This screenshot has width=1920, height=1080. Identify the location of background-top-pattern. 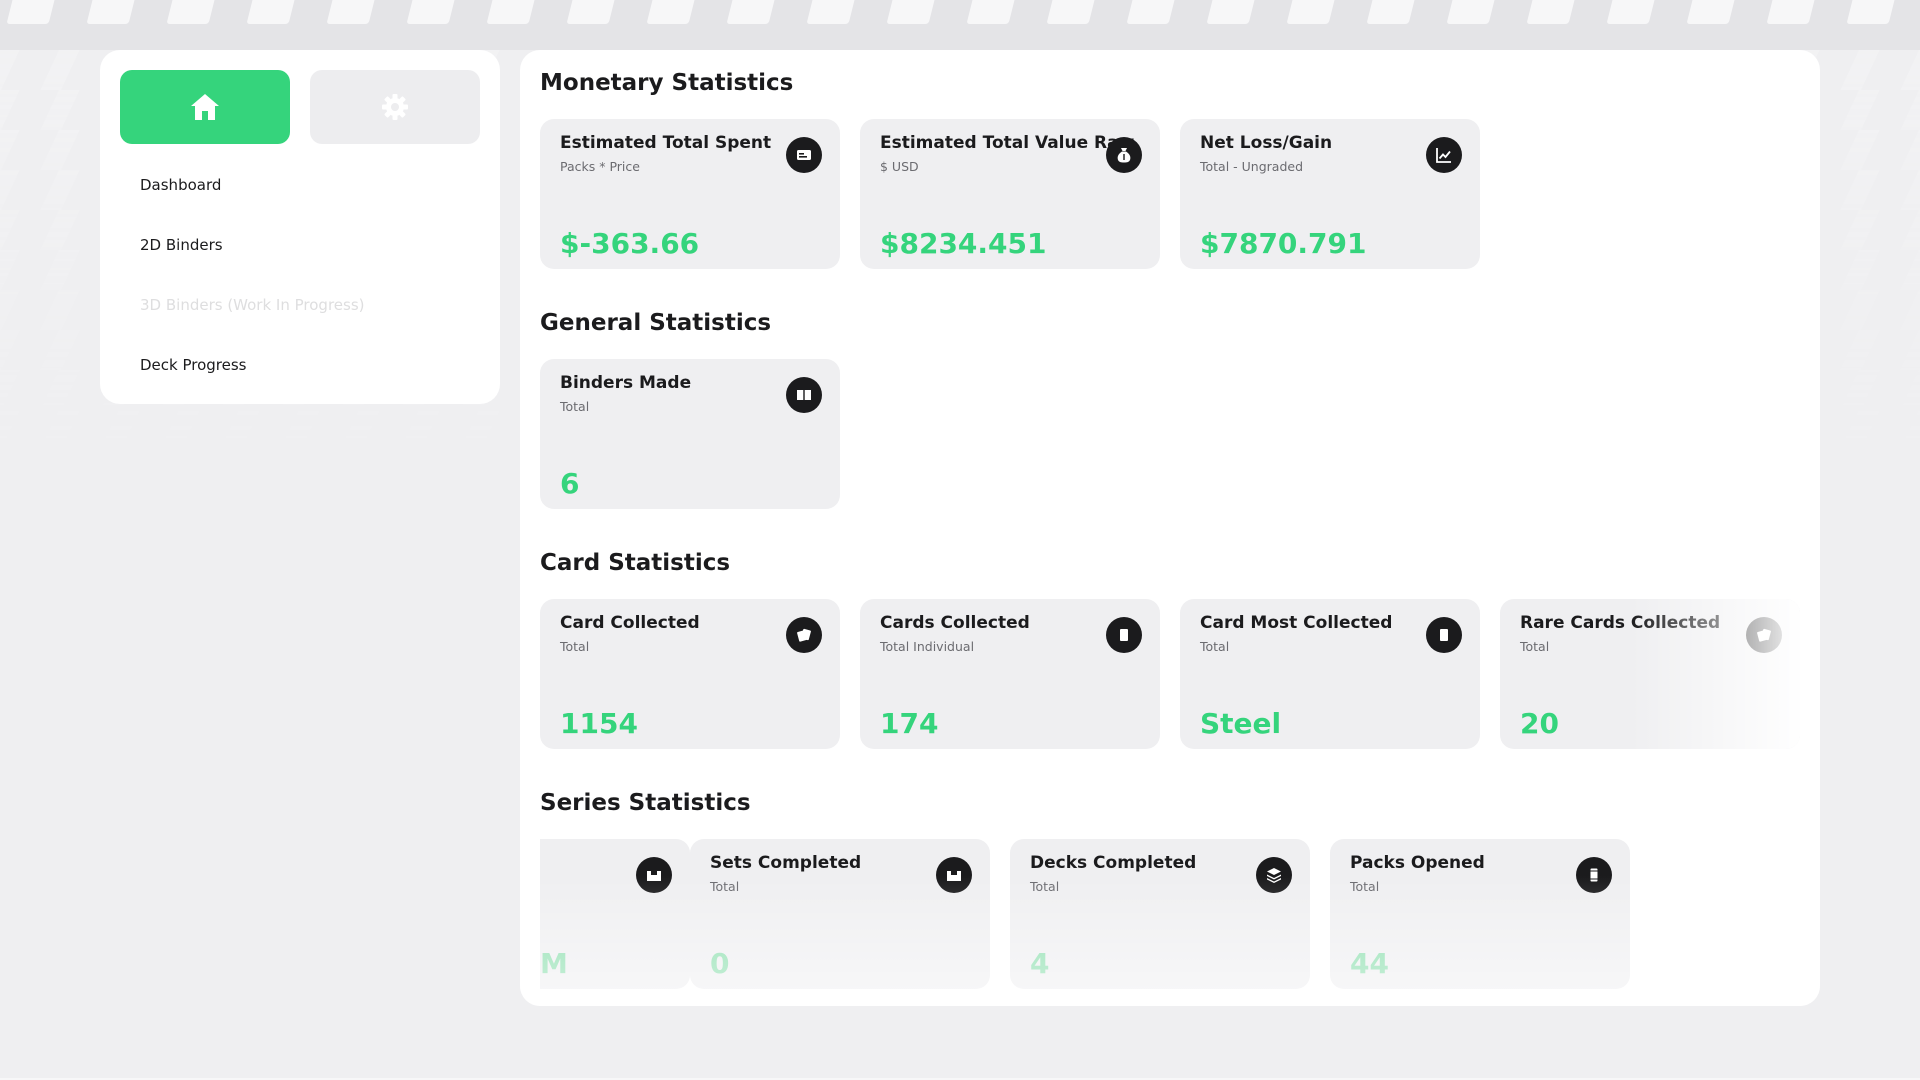
(960, 25).